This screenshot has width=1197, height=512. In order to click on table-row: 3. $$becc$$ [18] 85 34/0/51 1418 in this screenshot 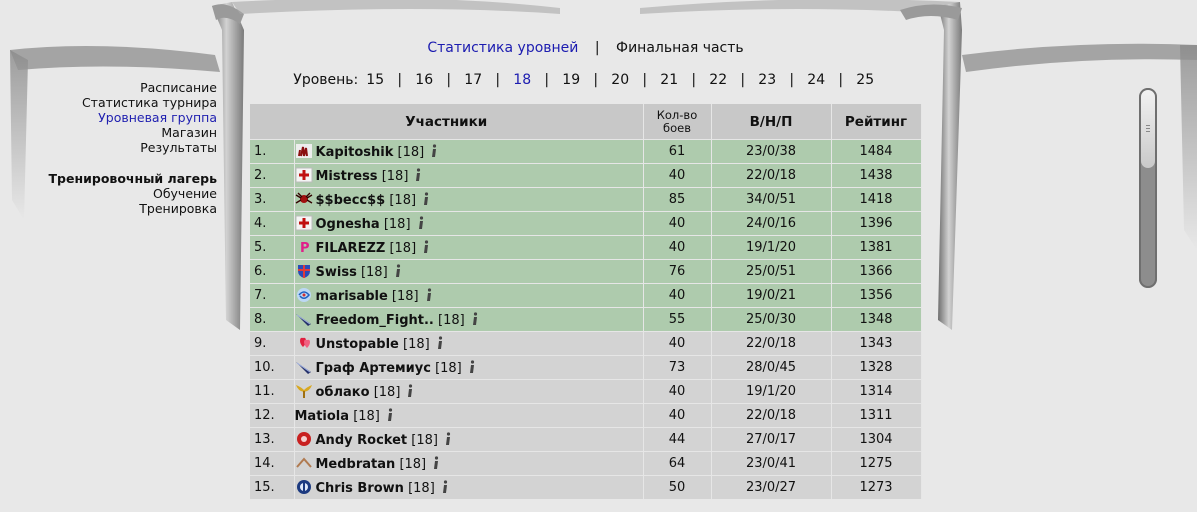, I will do `click(586, 199)`.